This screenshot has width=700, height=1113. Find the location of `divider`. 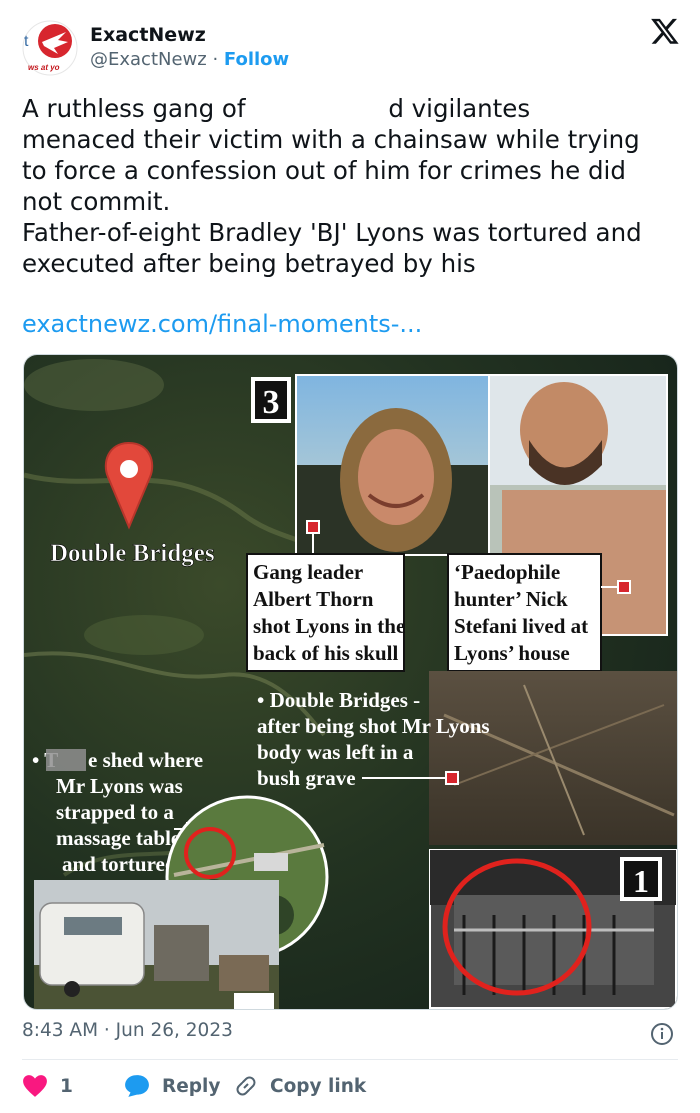

divider is located at coordinates (350, 1059).